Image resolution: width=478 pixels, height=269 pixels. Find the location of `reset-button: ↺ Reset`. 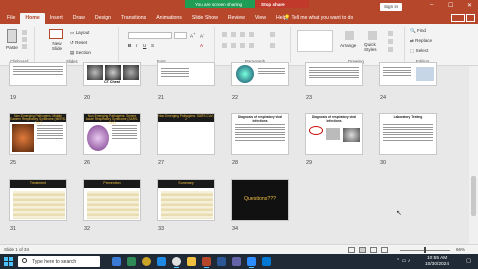

reset-button: ↺ Reset is located at coordinates (78, 43).